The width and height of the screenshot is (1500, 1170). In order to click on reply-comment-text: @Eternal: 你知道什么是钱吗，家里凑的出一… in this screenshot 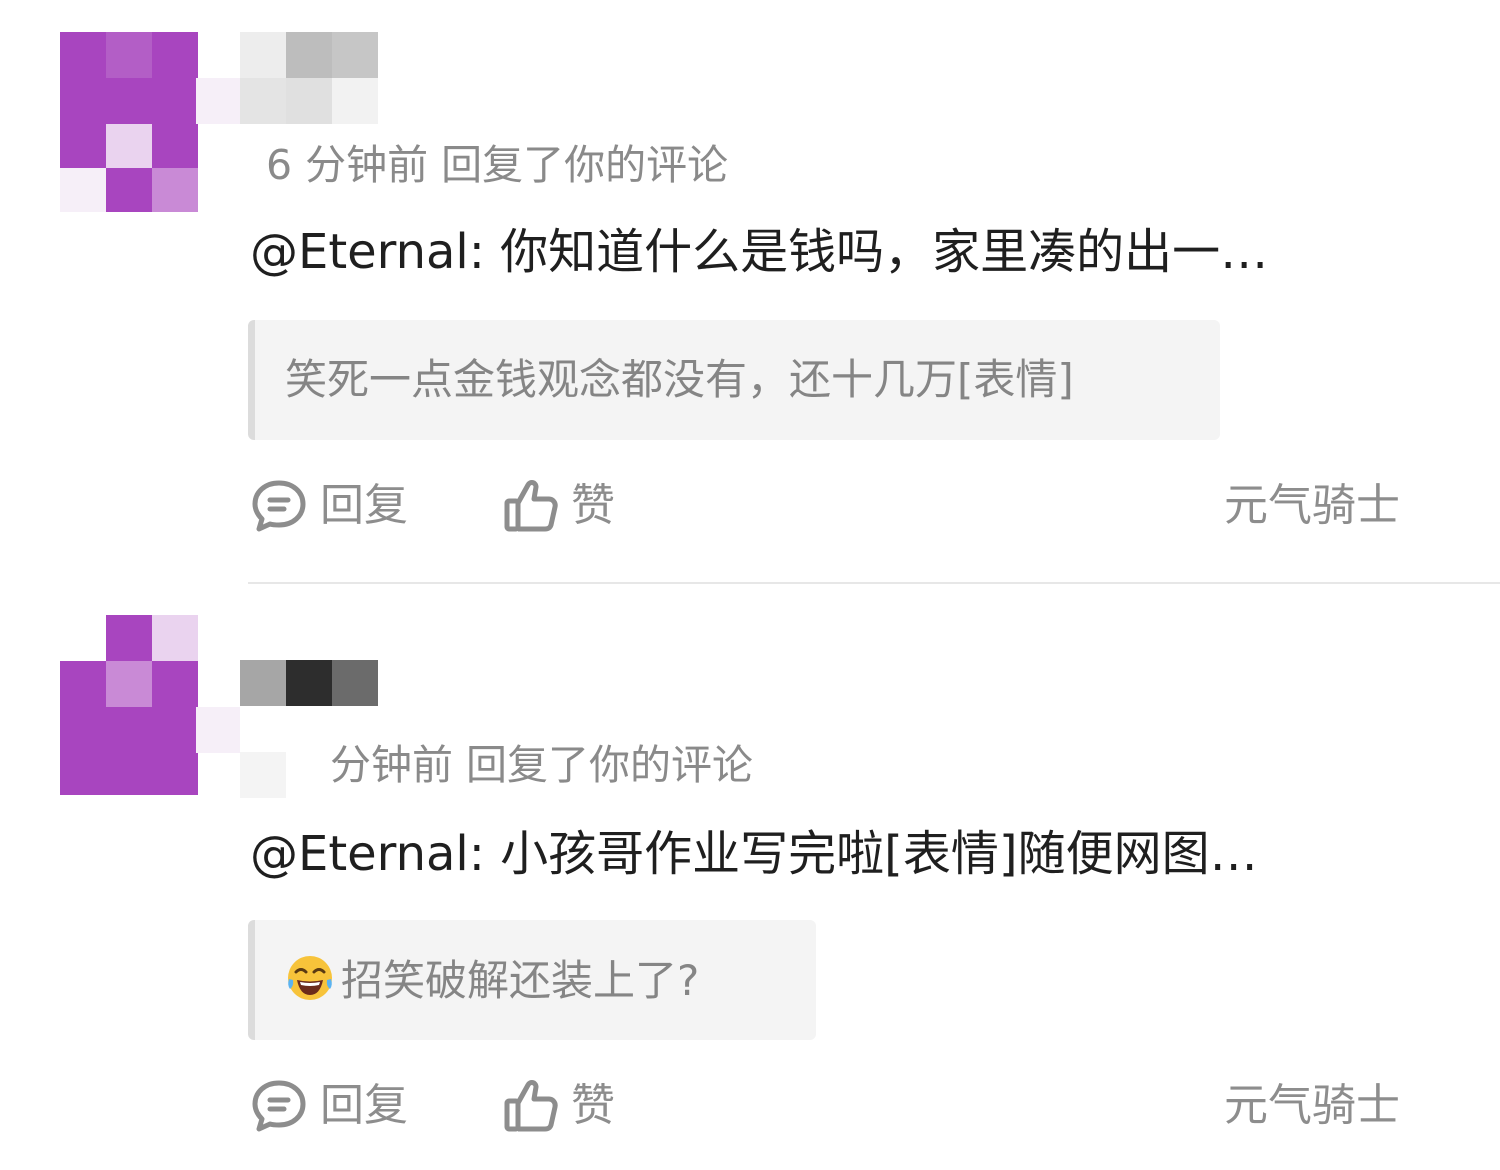, I will do `click(759, 252)`.